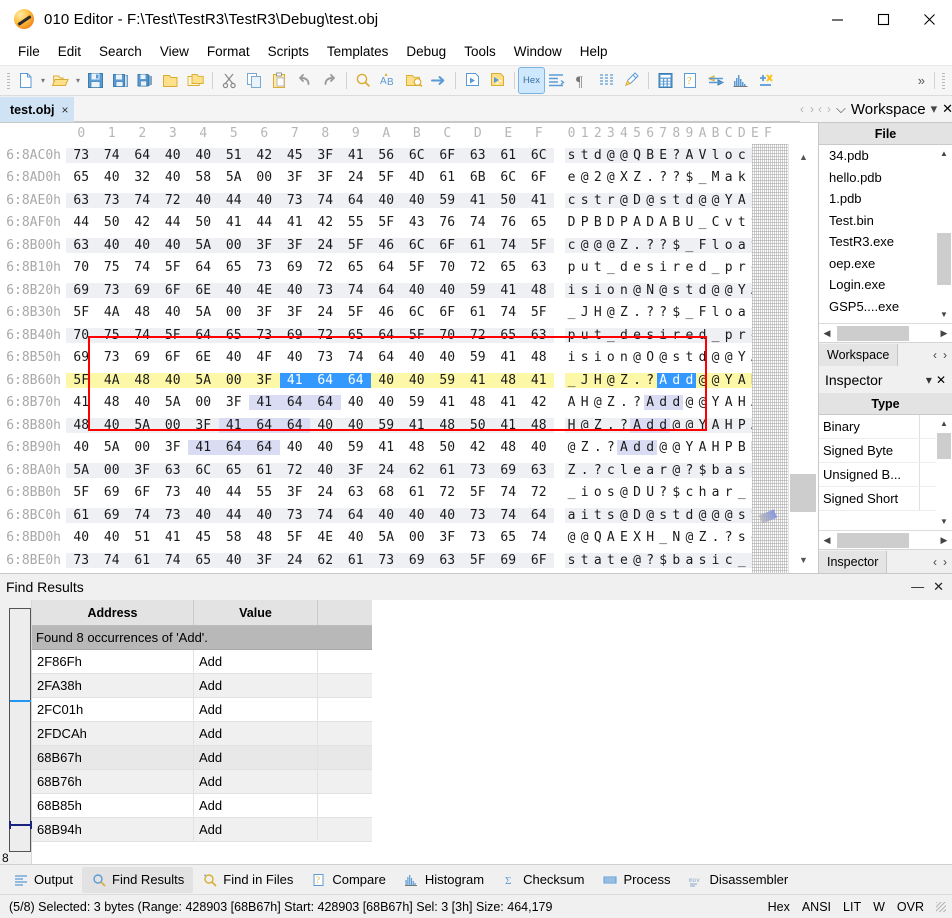 This screenshot has height=918, width=952. What do you see at coordinates (363, 80) in the screenshot?
I see `find-icon` at bounding box center [363, 80].